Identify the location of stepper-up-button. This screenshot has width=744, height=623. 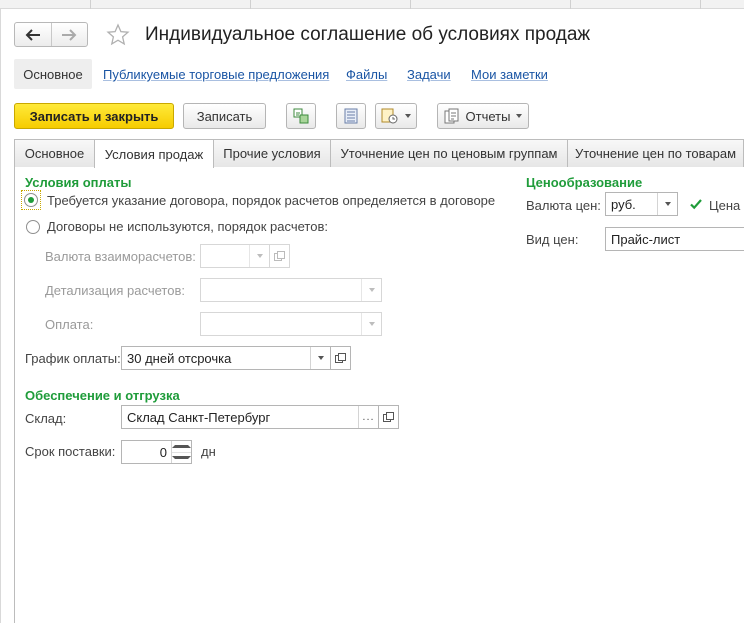
(181, 446).